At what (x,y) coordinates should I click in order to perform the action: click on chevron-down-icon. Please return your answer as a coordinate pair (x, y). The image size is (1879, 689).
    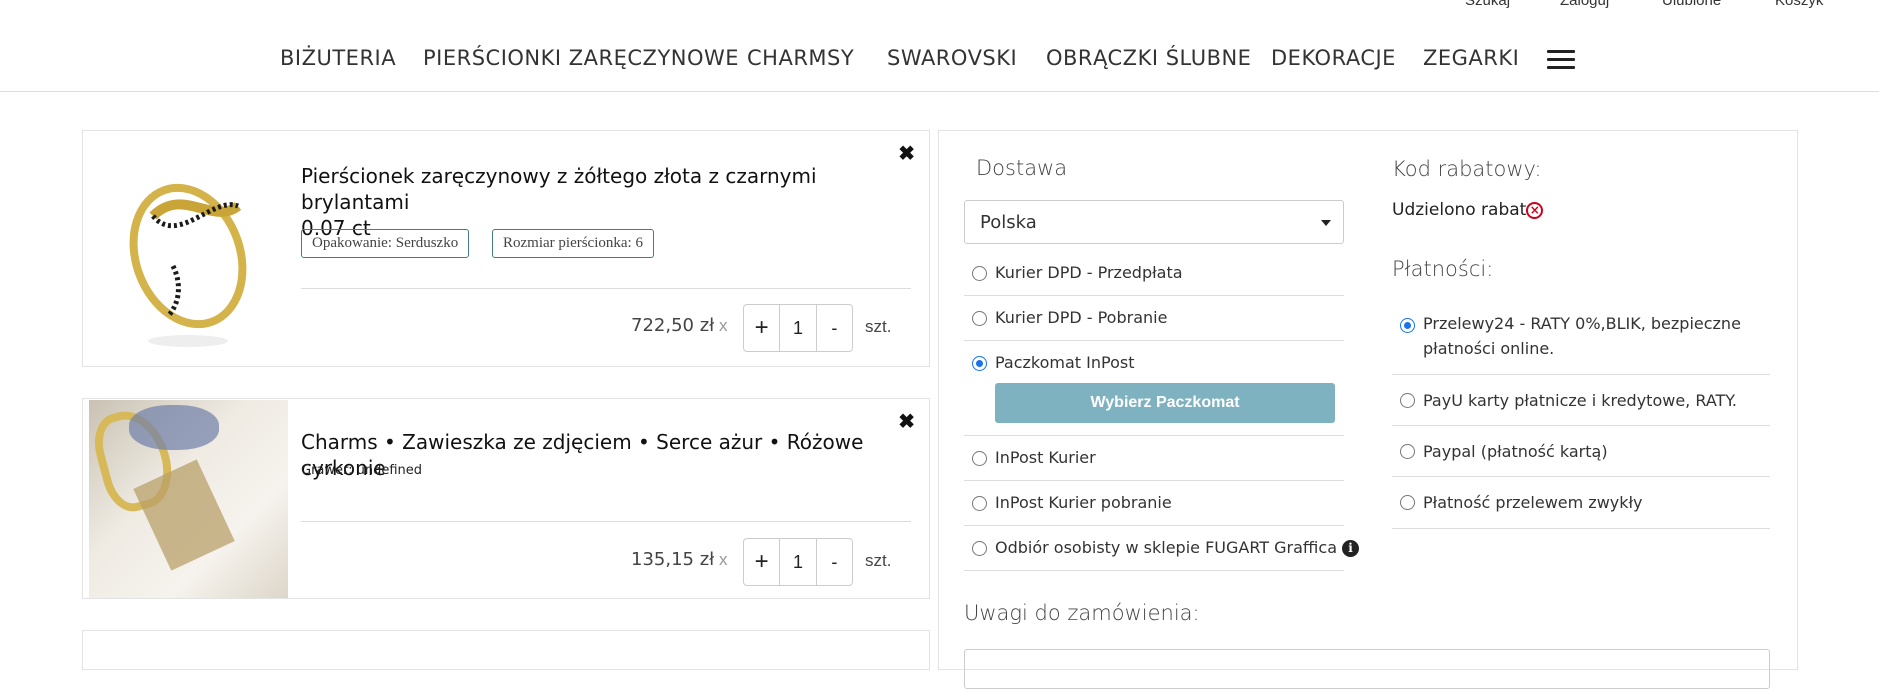
    Looking at the image, I should click on (1326, 223).